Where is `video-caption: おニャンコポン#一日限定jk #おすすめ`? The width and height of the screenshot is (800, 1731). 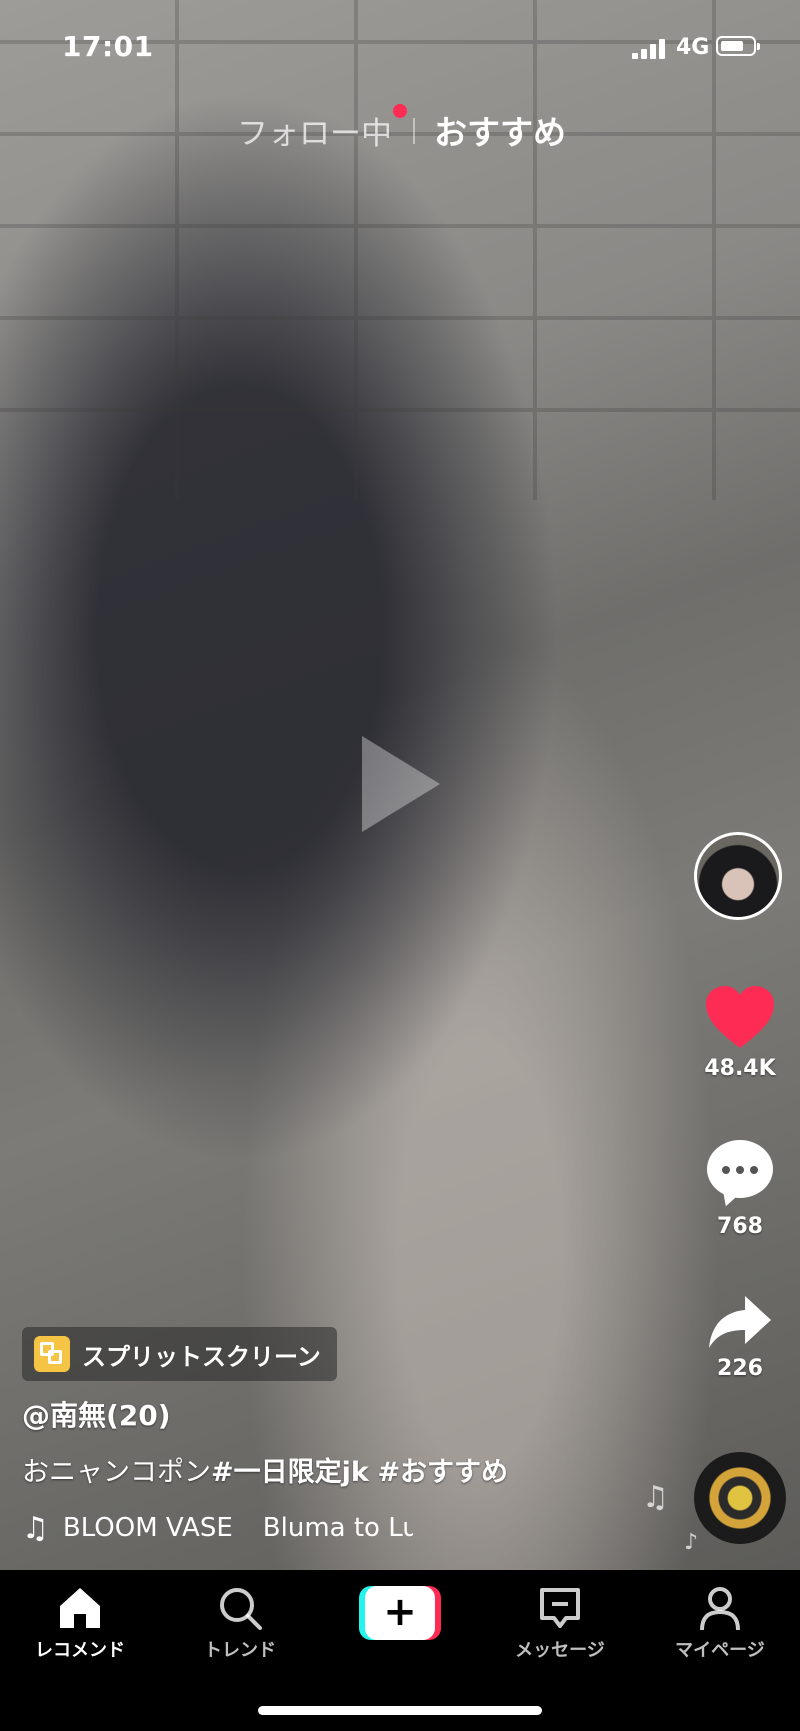 video-caption: おニャンコポン#一日限定jk #おすすめ is located at coordinates (265, 1469).